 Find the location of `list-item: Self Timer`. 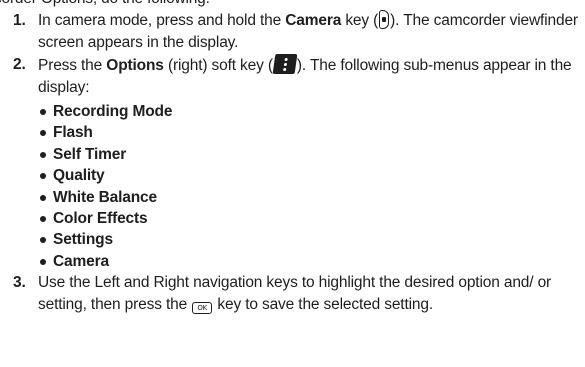

list-item: Self Timer is located at coordinates (308, 154).